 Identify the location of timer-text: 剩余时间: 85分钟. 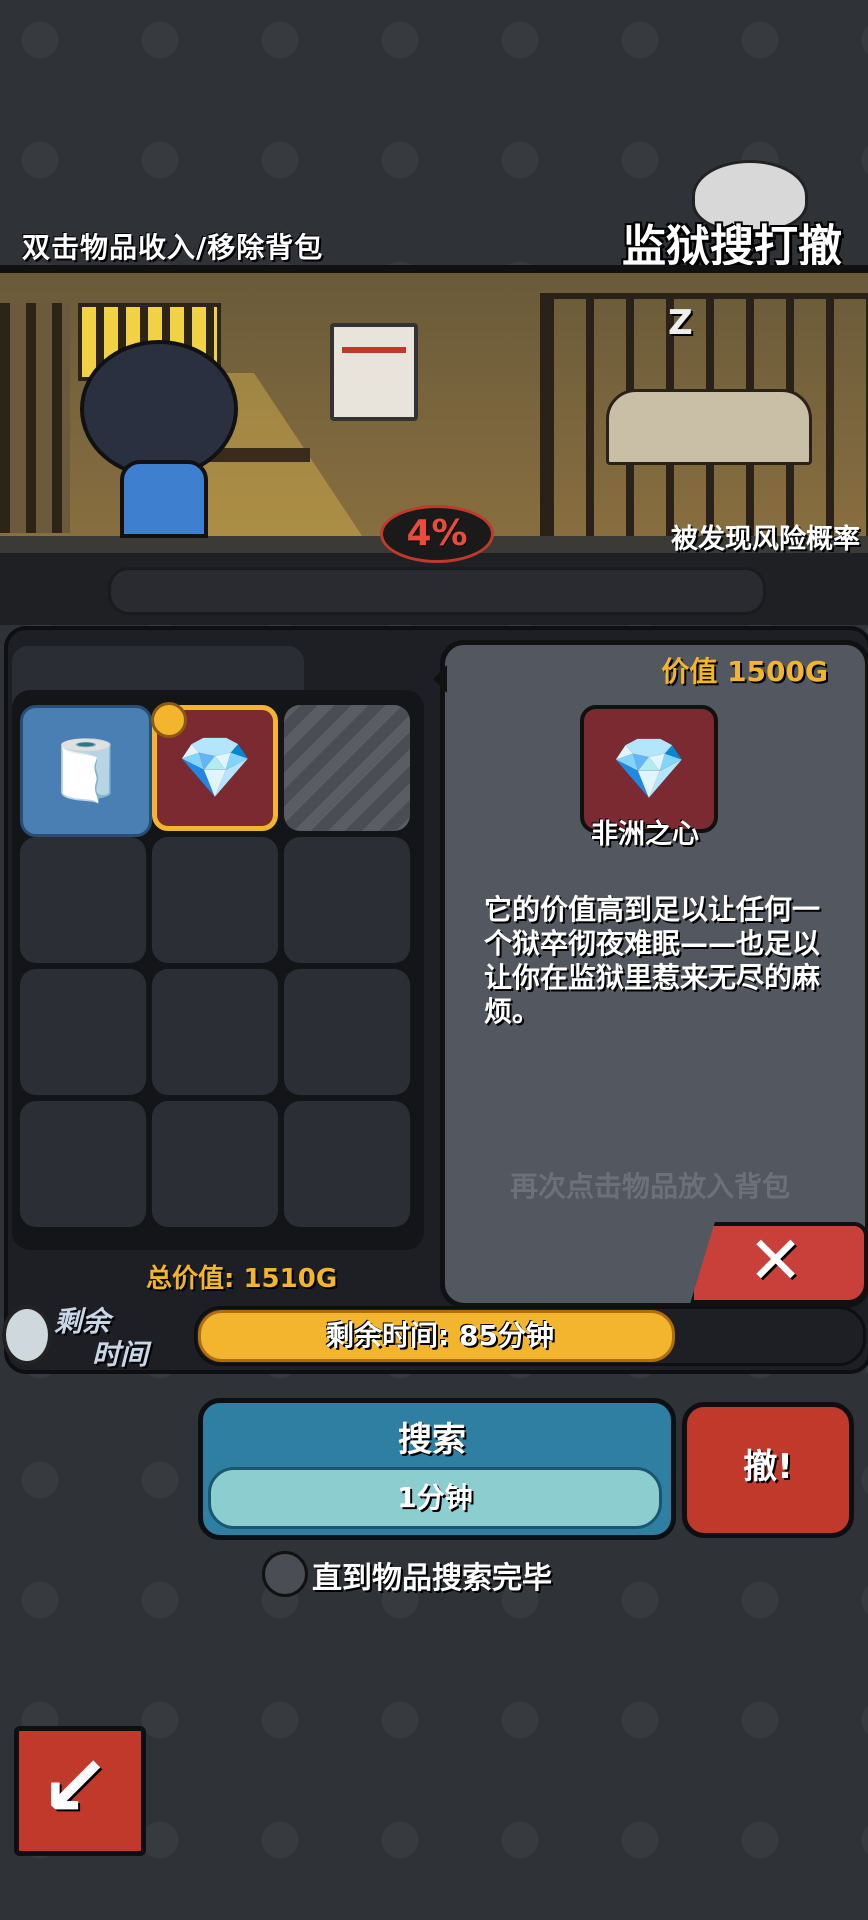
(440, 1335).